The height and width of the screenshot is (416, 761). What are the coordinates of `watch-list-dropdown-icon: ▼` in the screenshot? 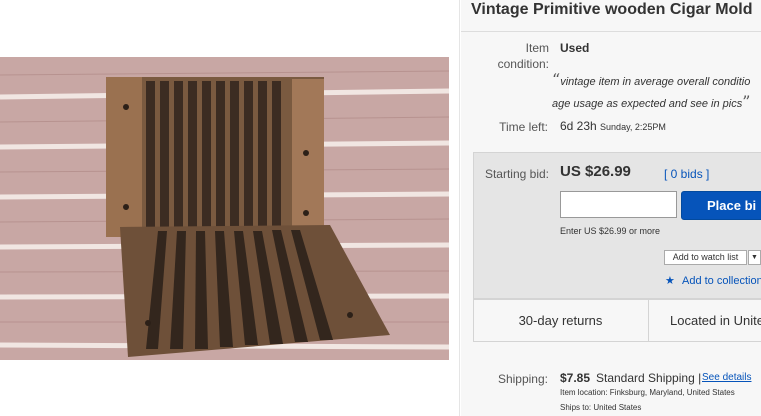 It's located at (754, 257).